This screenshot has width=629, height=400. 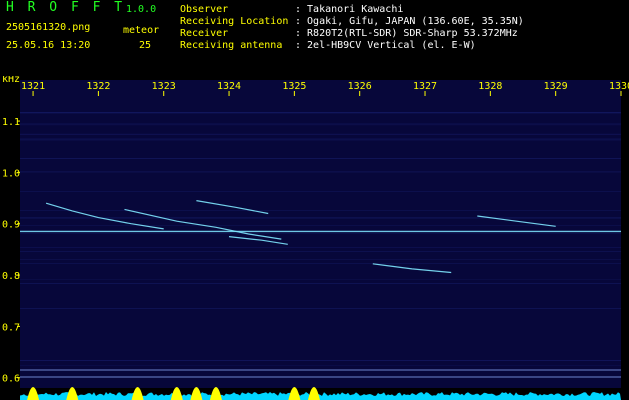 I want to click on x-tick-label: 1322, so click(x=98, y=86).